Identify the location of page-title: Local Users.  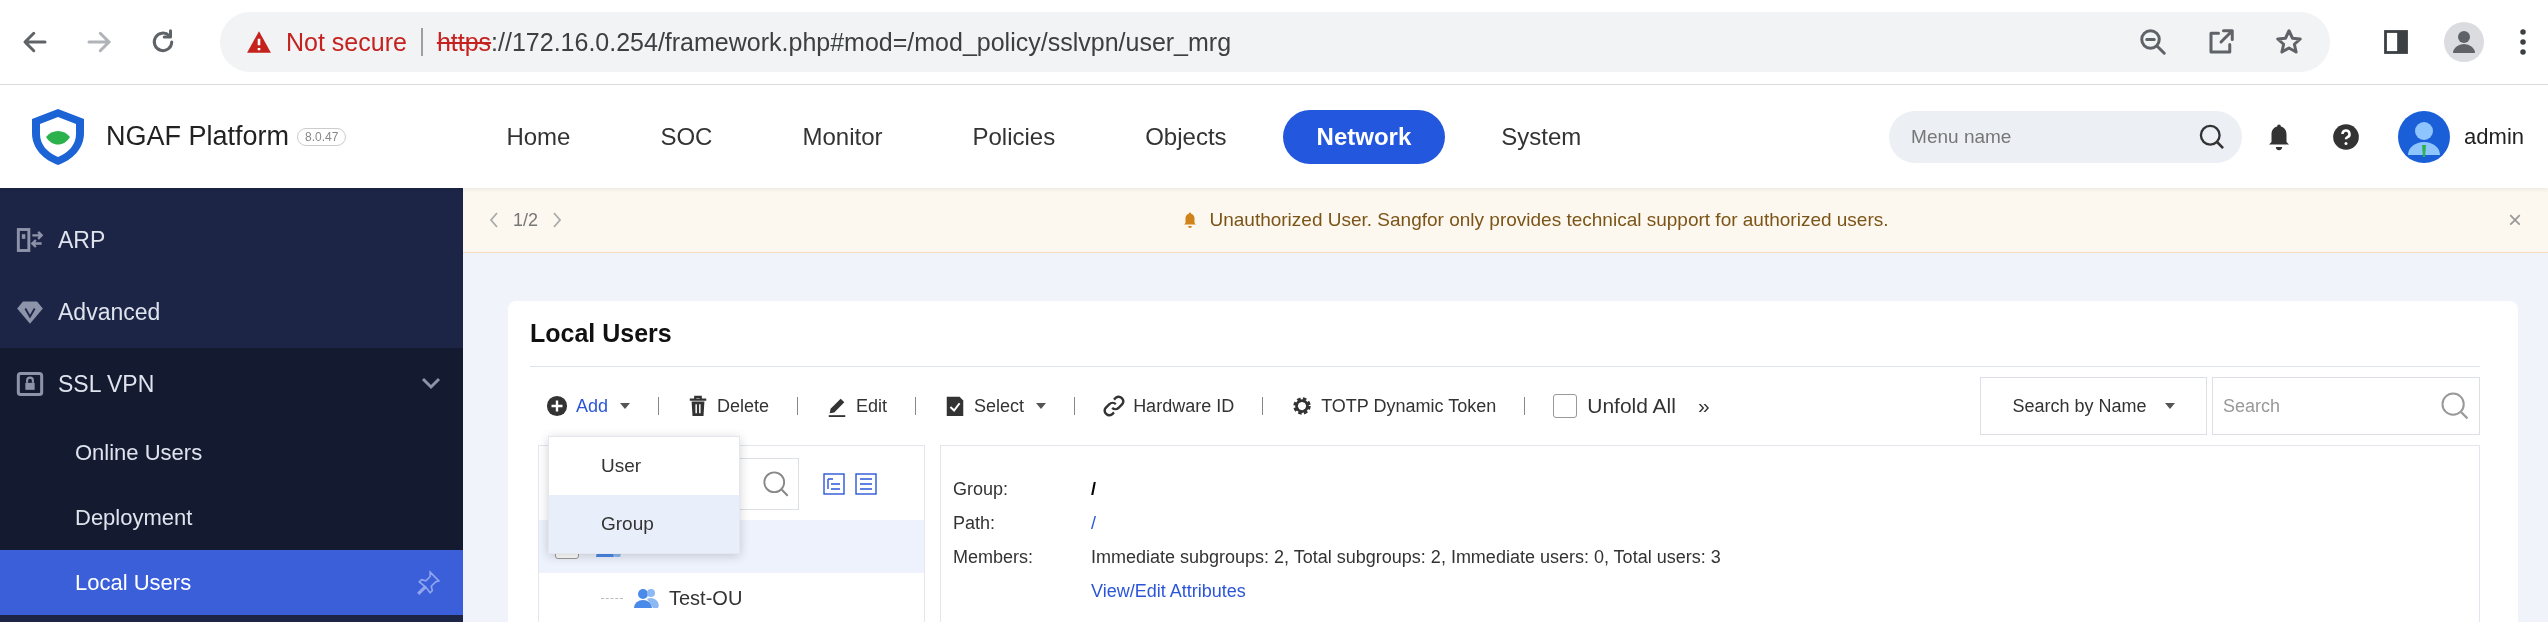
(1505, 334).